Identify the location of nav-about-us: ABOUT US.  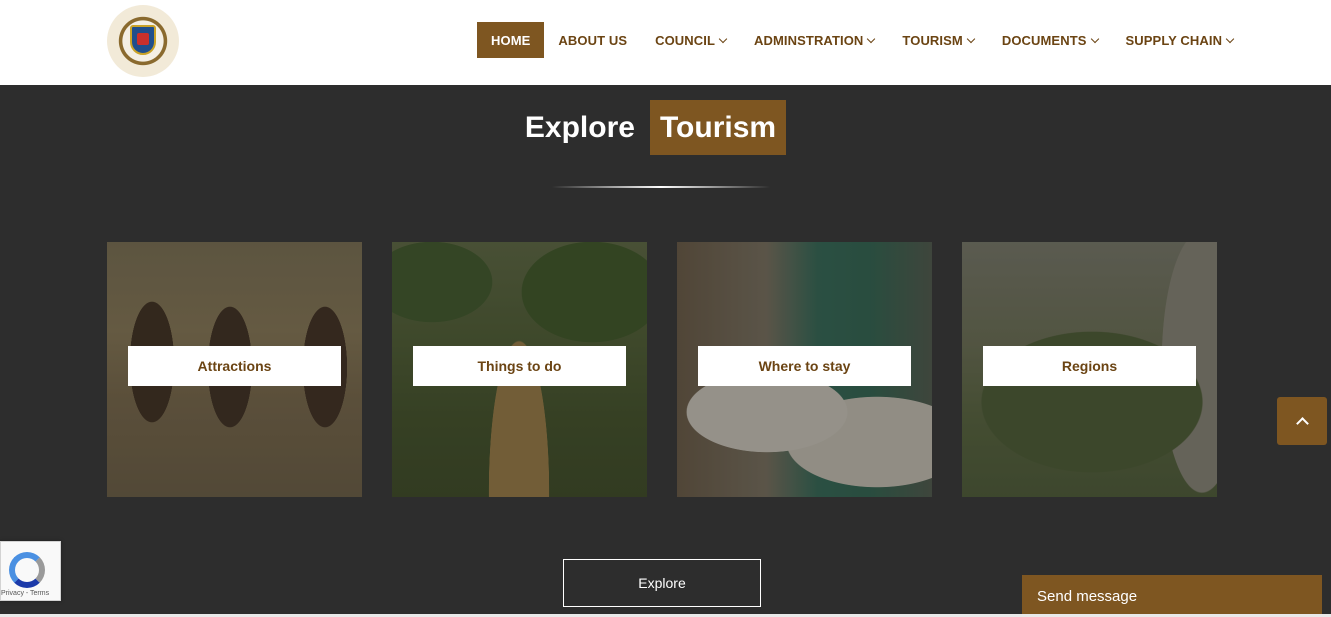
(592, 40).